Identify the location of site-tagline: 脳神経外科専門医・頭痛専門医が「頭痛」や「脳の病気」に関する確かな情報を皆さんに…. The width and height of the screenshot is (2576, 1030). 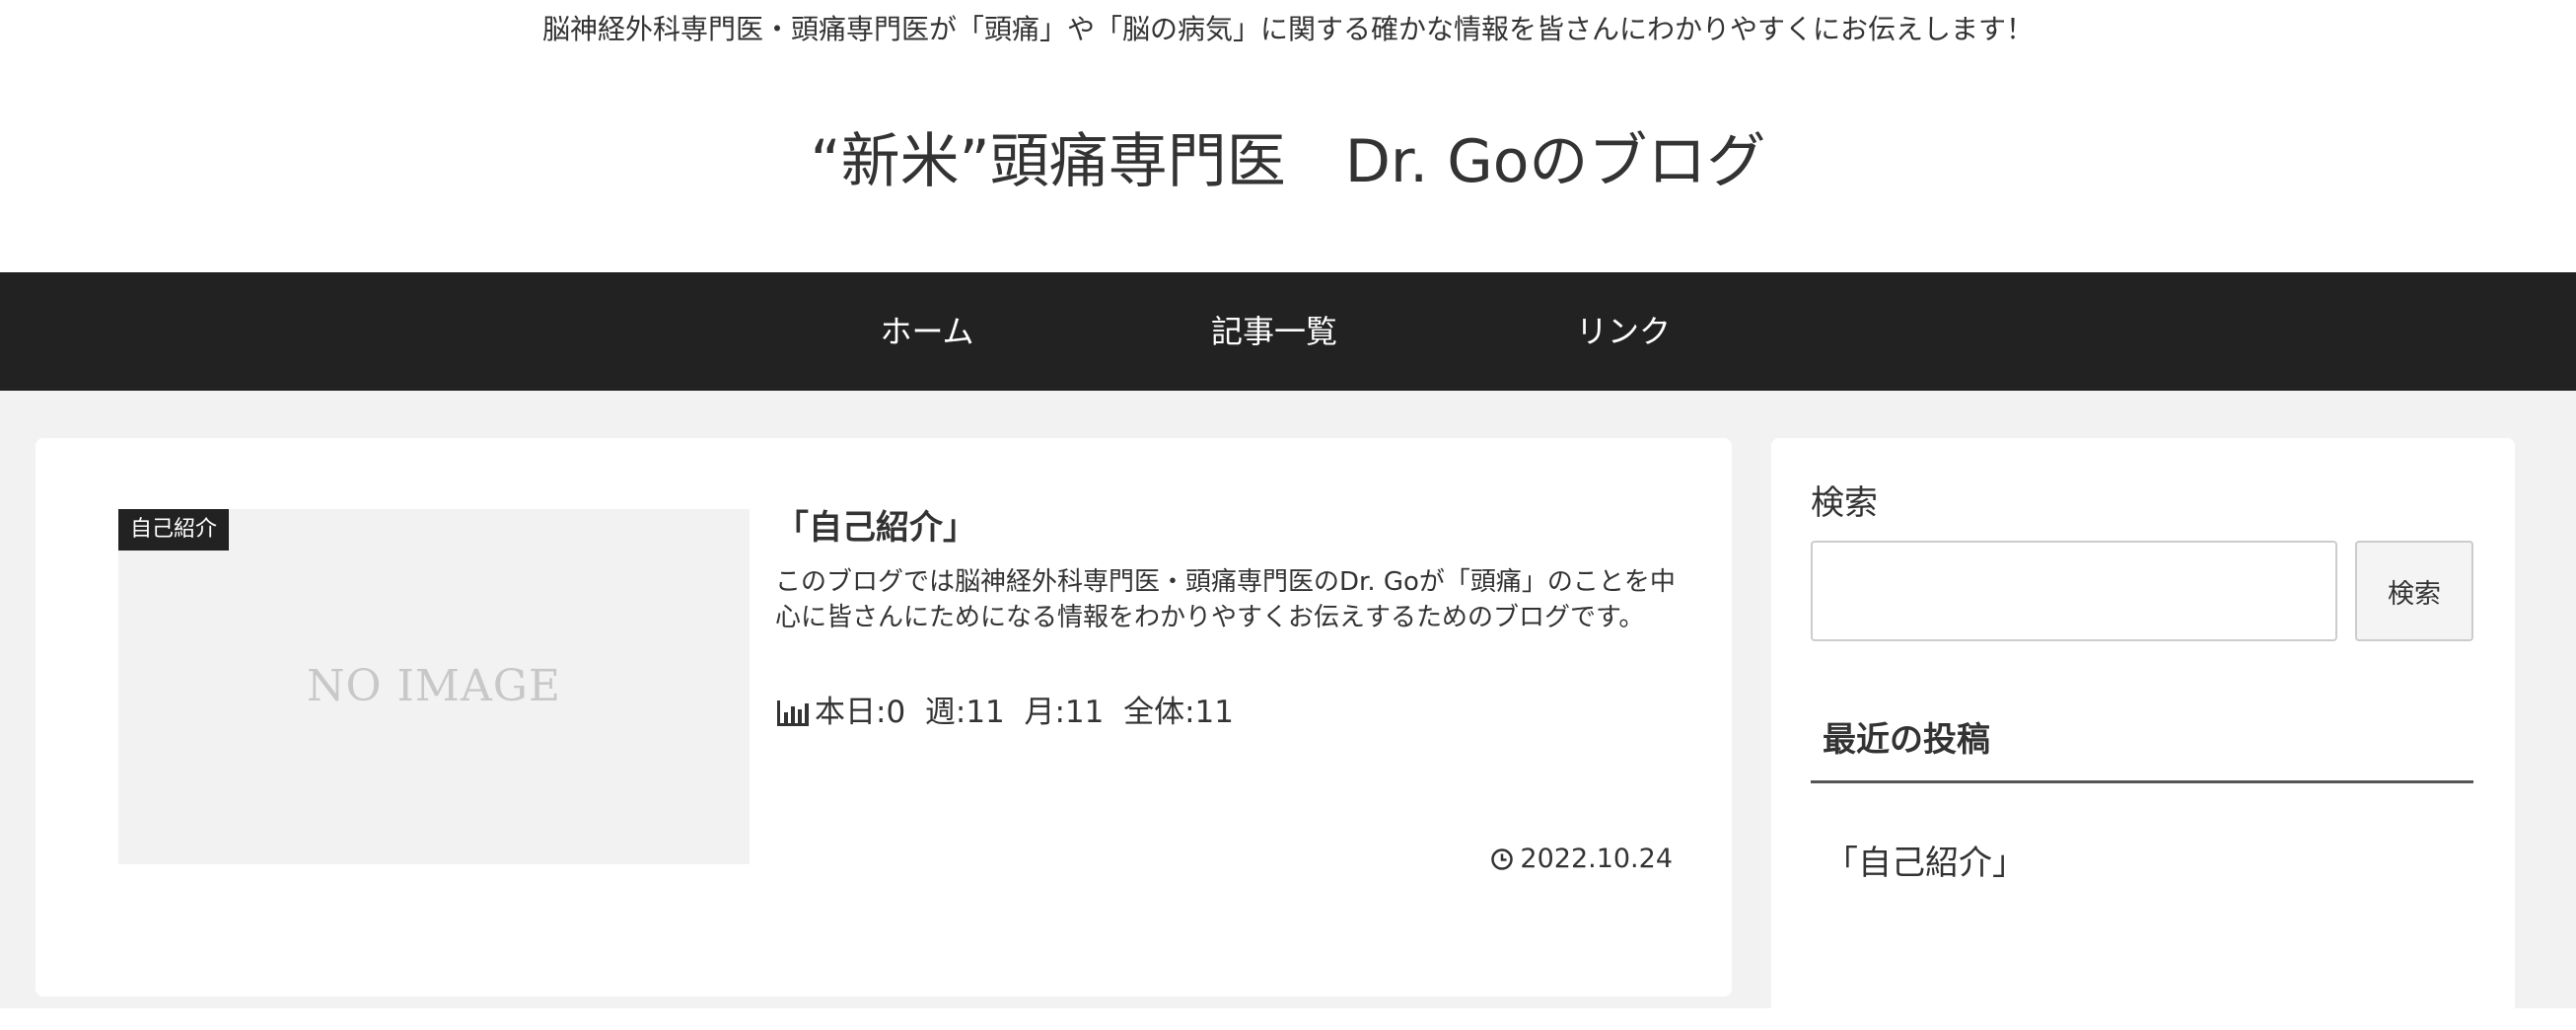
(1287, 29).